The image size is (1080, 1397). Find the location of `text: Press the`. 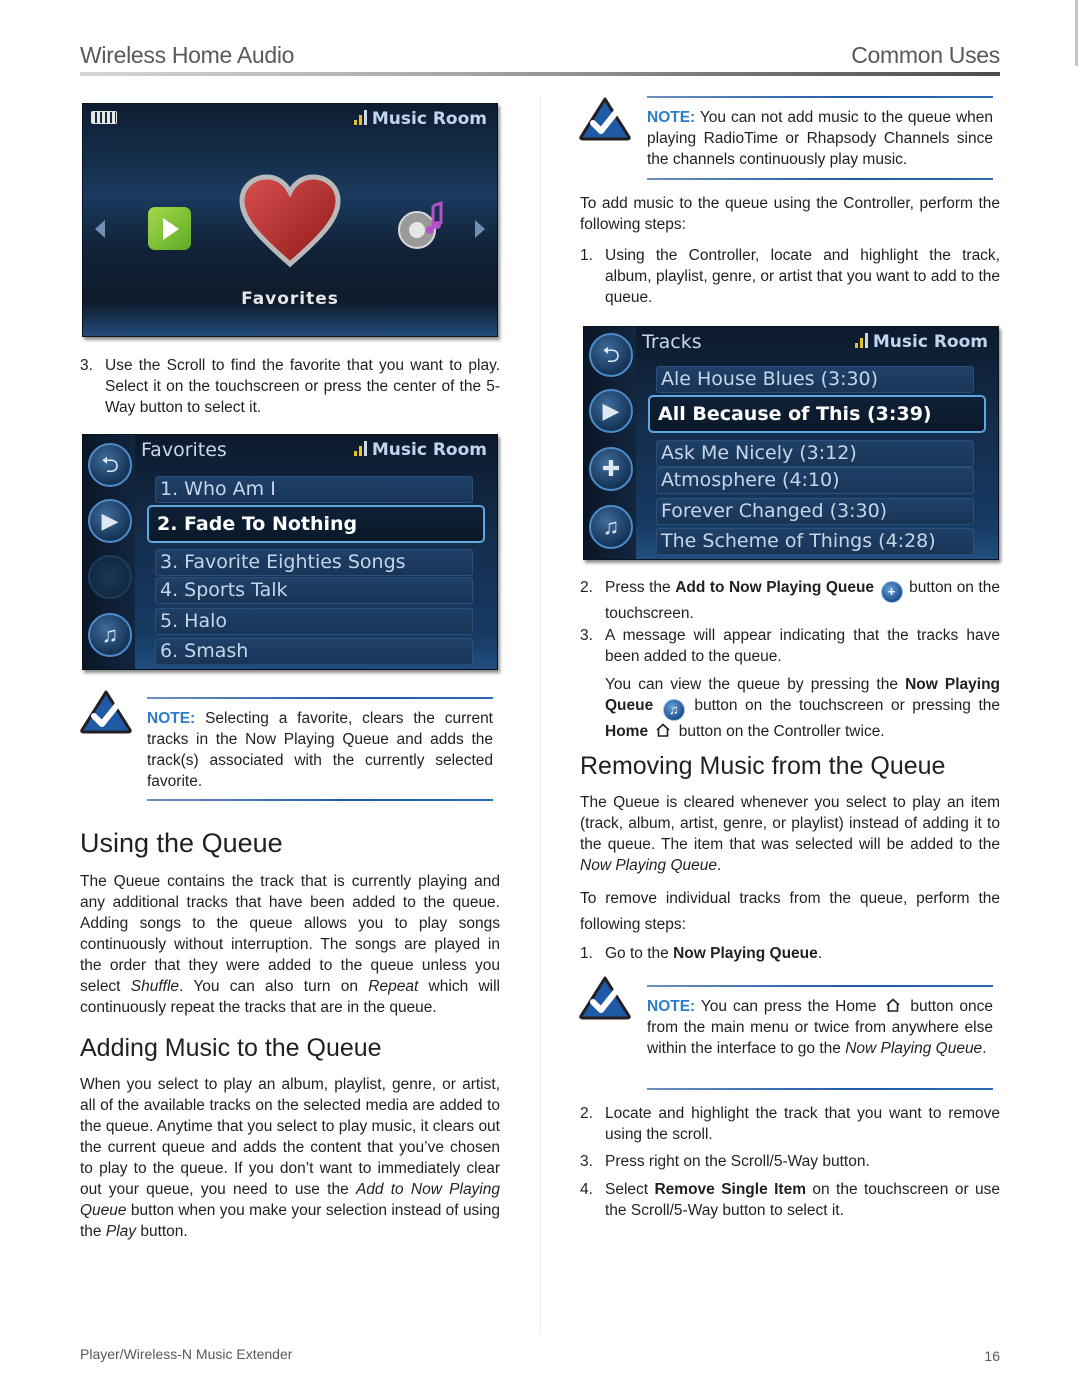

text: Press the is located at coordinates (640, 587).